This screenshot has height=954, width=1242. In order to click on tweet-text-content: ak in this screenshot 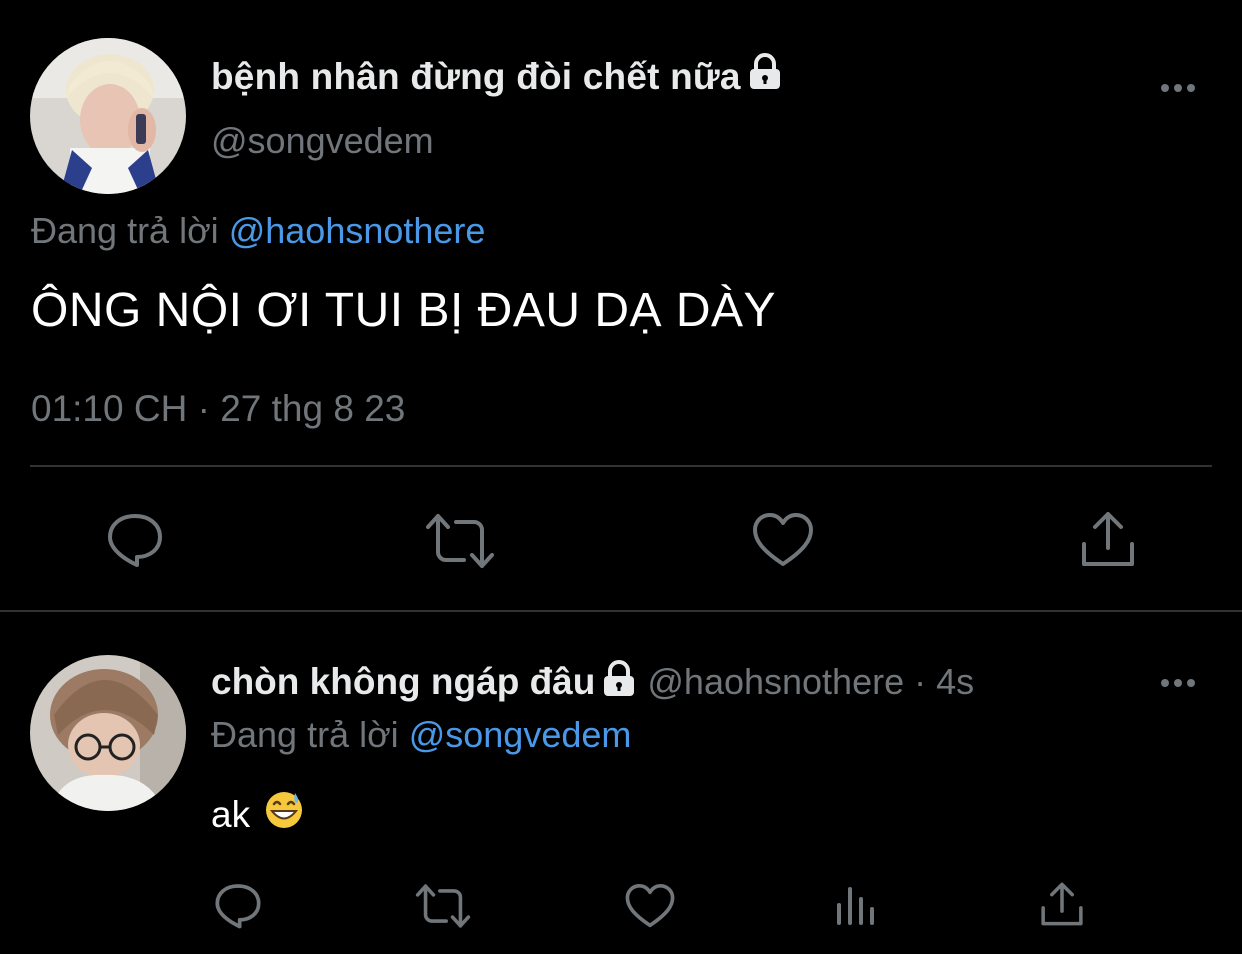, I will do `click(231, 814)`.